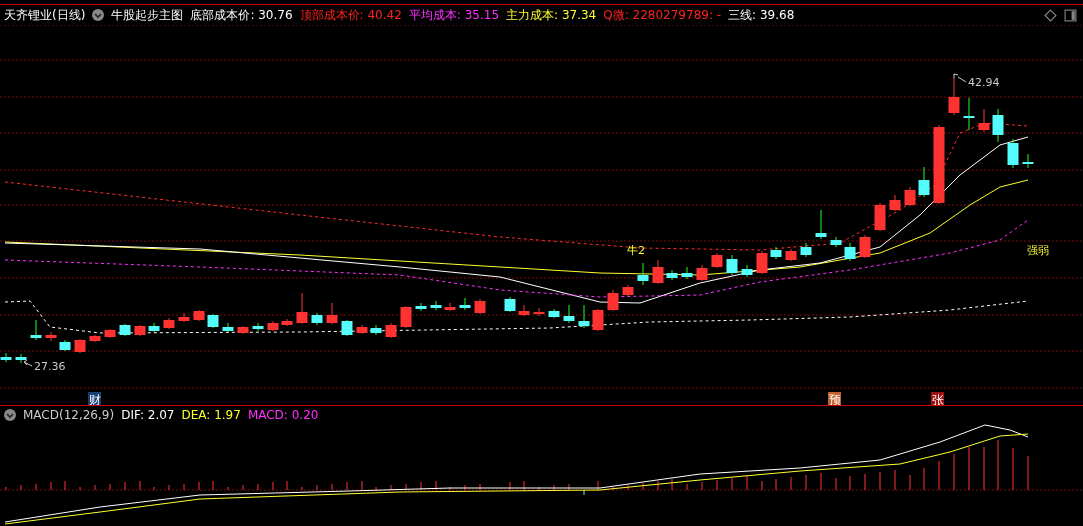 The width and height of the screenshot is (1083, 526). I want to click on indicator-value: 主力成本: 37.34, so click(551, 15).